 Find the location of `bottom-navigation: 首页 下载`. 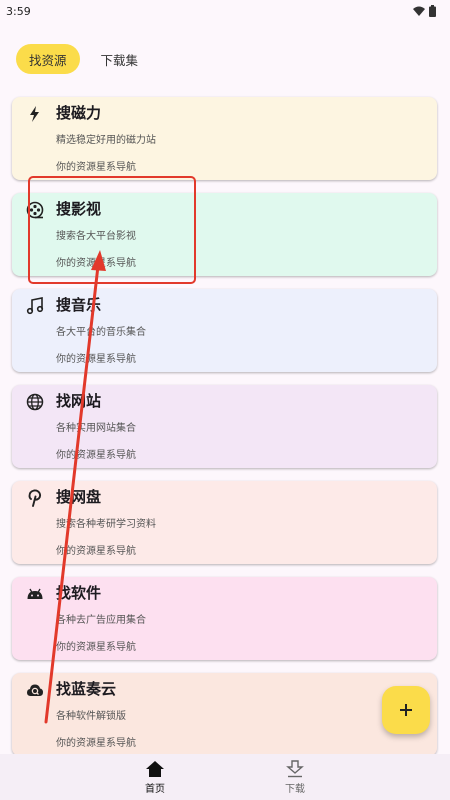

bottom-navigation: 首页 下载 is located at coordinates (225, 777).